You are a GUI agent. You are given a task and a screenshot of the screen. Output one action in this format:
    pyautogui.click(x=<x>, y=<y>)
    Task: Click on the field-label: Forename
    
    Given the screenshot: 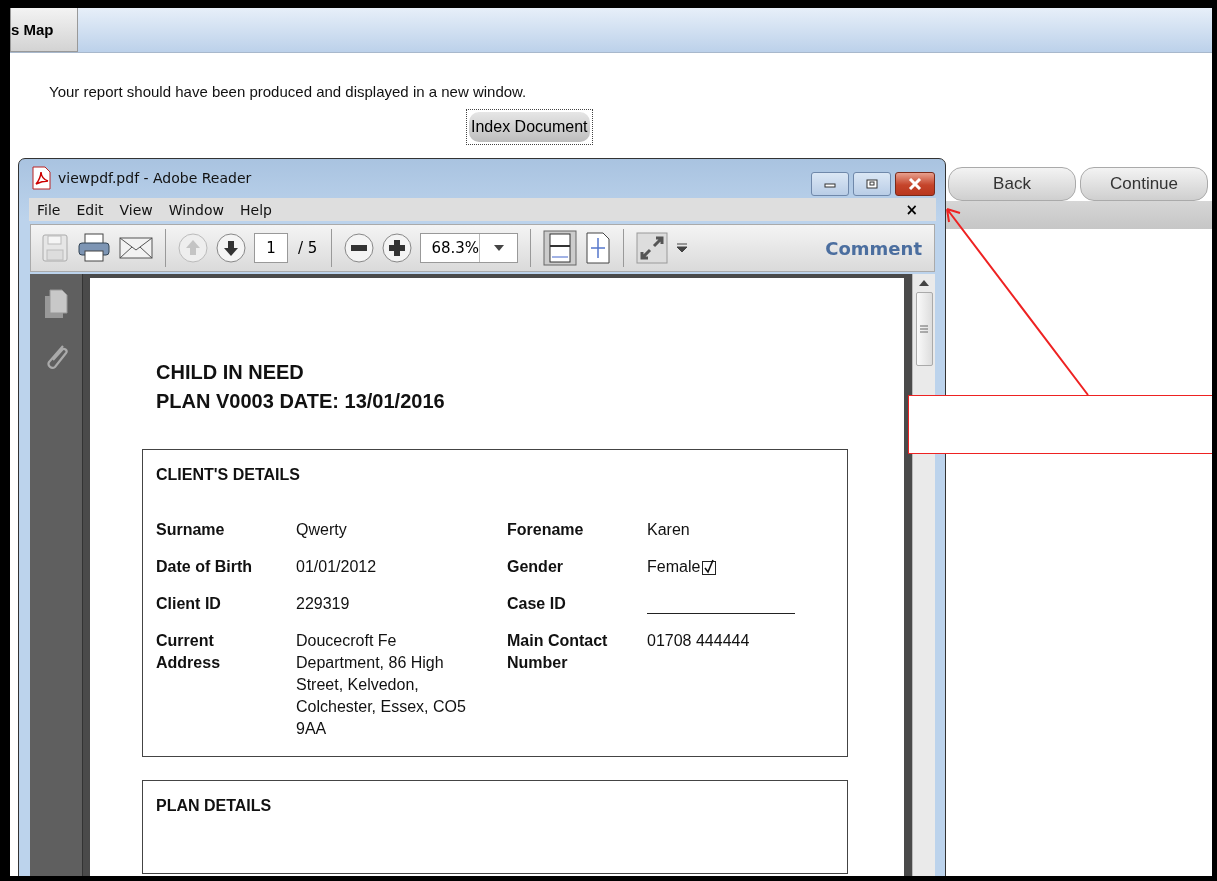 What is the action you would take?
    pyautogui.click(x=546, y=530)
    